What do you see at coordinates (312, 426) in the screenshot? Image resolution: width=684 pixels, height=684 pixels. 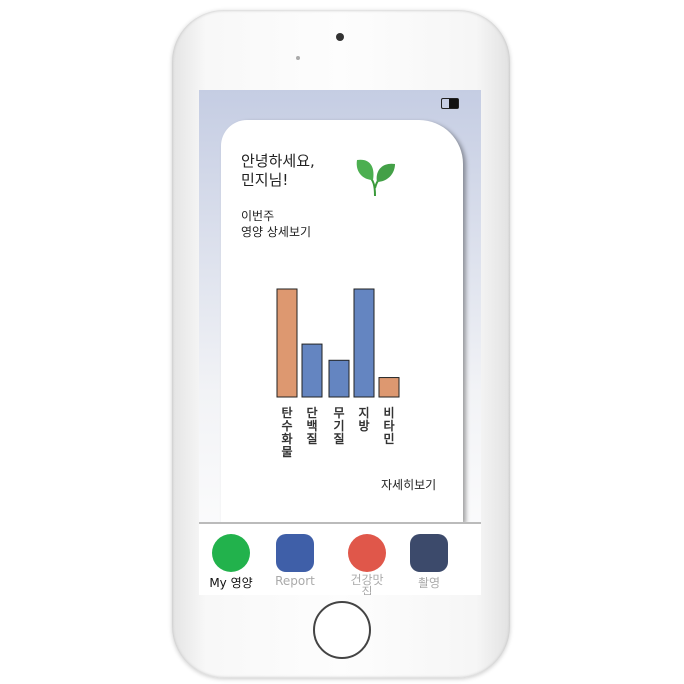 I see `x-tick-label: 단백질` at bounding box center [312, 426].